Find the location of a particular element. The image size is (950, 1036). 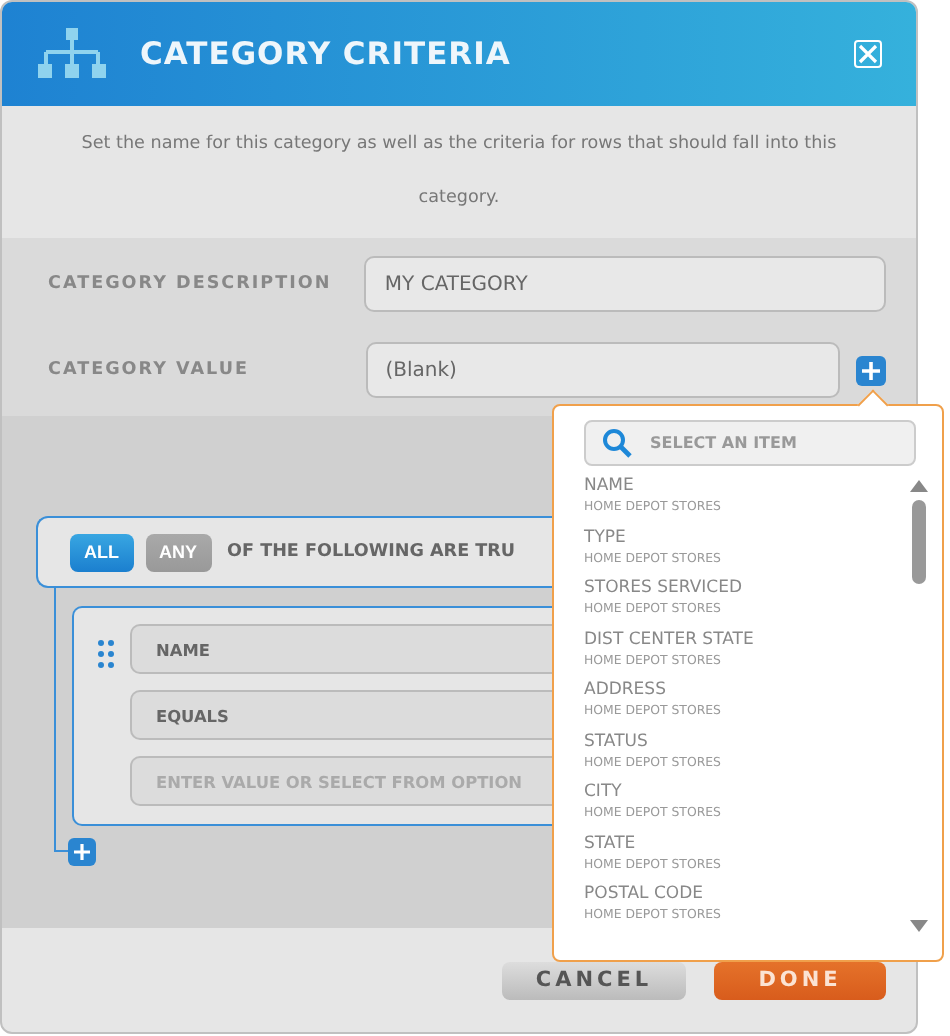

mode-toggle: ANY is located at coordinates (178, 552).